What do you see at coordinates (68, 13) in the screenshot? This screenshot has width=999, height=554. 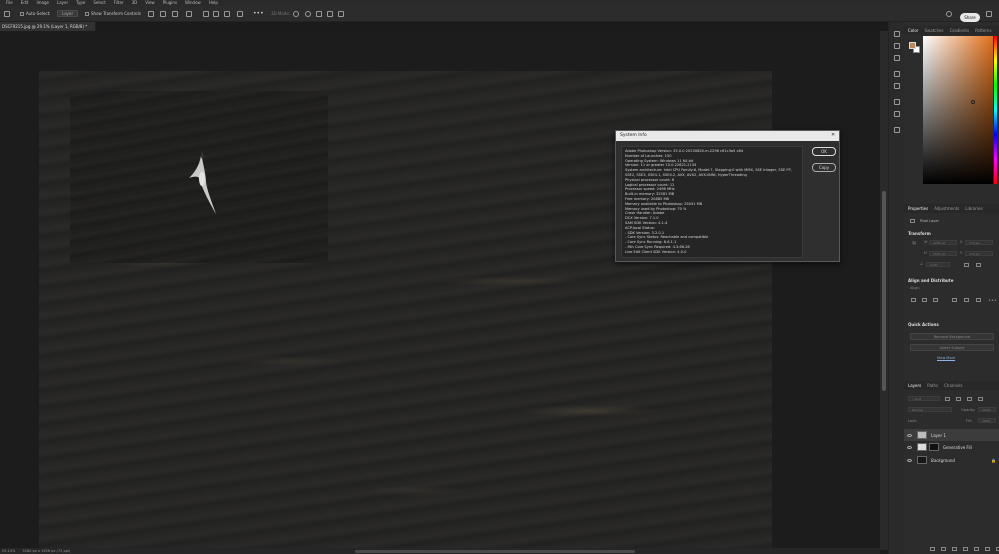 I see `auto-select-dropdown: Layer` at bounding box center [68, 13].